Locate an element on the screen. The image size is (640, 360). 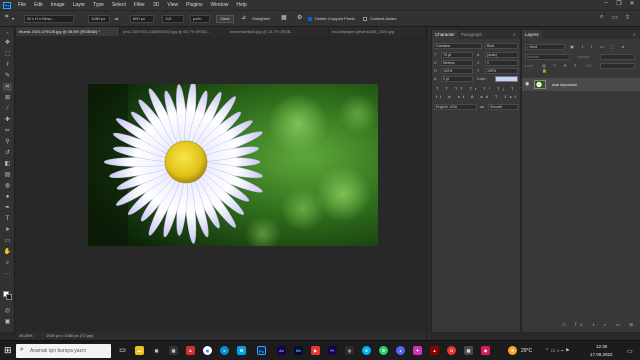
app-icon: ✦ is located at coordinates (417, 350).